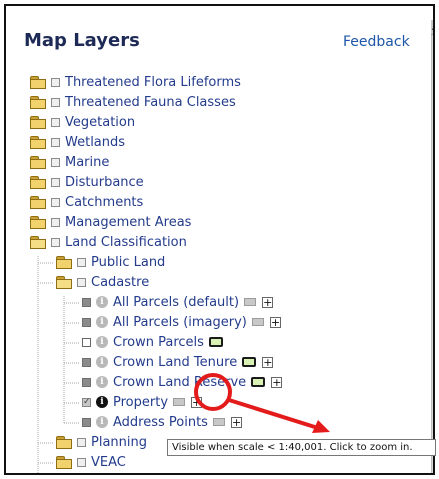 The image size is (439, 479). I want to click on layer-label: Land Classification, so click(126, 242).